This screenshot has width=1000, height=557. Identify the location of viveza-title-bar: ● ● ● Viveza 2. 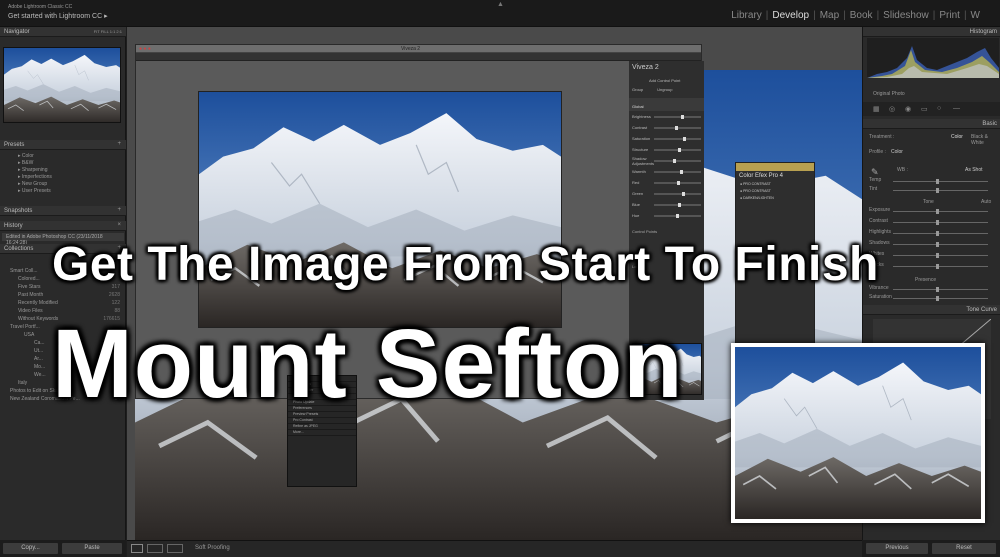
(418, 49).